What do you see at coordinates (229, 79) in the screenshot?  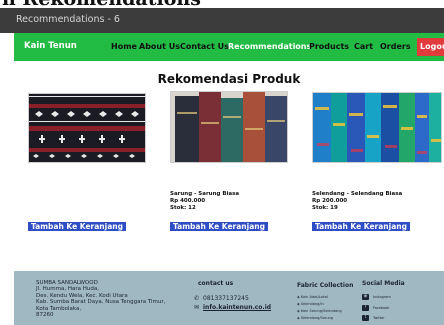 I see `section-title: Rekomendasi Produk` at bounding box center [229, 79].